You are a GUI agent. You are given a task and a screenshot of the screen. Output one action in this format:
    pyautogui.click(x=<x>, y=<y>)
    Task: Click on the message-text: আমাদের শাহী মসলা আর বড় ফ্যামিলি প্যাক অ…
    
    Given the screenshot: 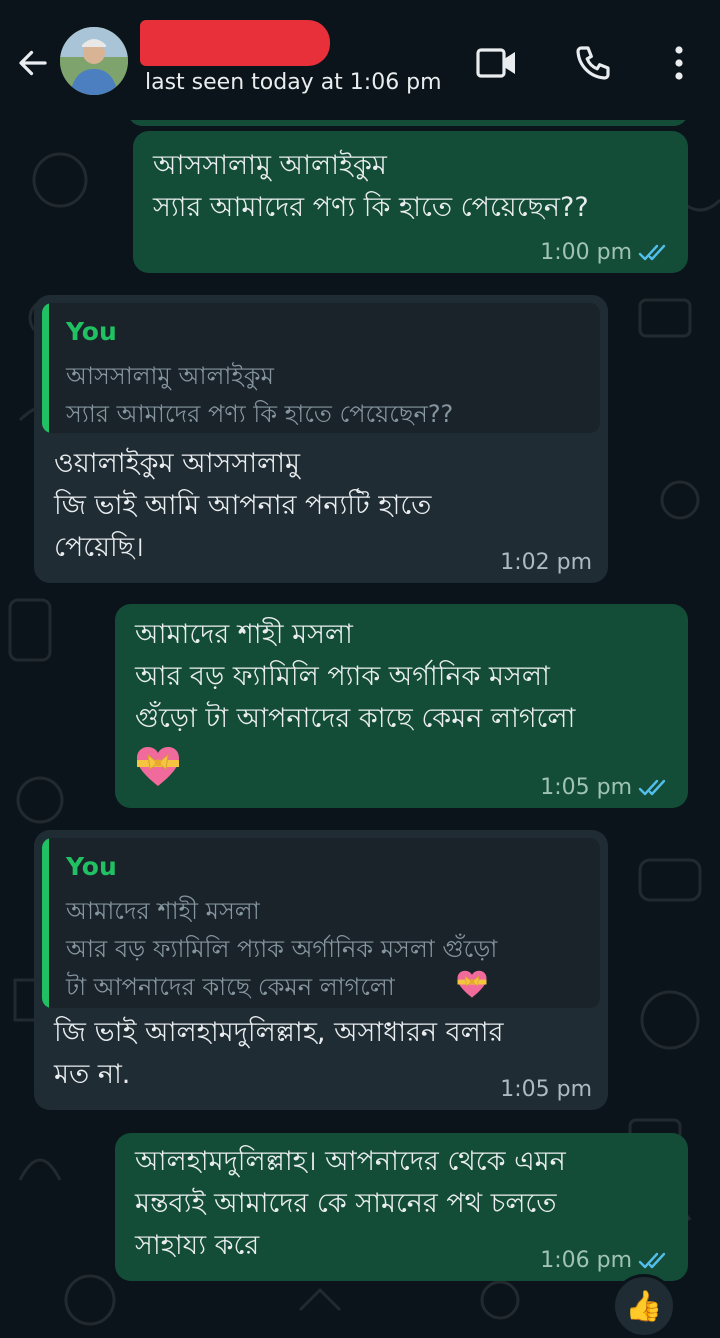 What is the action you would take?
    pyautogui.click(x=355, y=676)
    